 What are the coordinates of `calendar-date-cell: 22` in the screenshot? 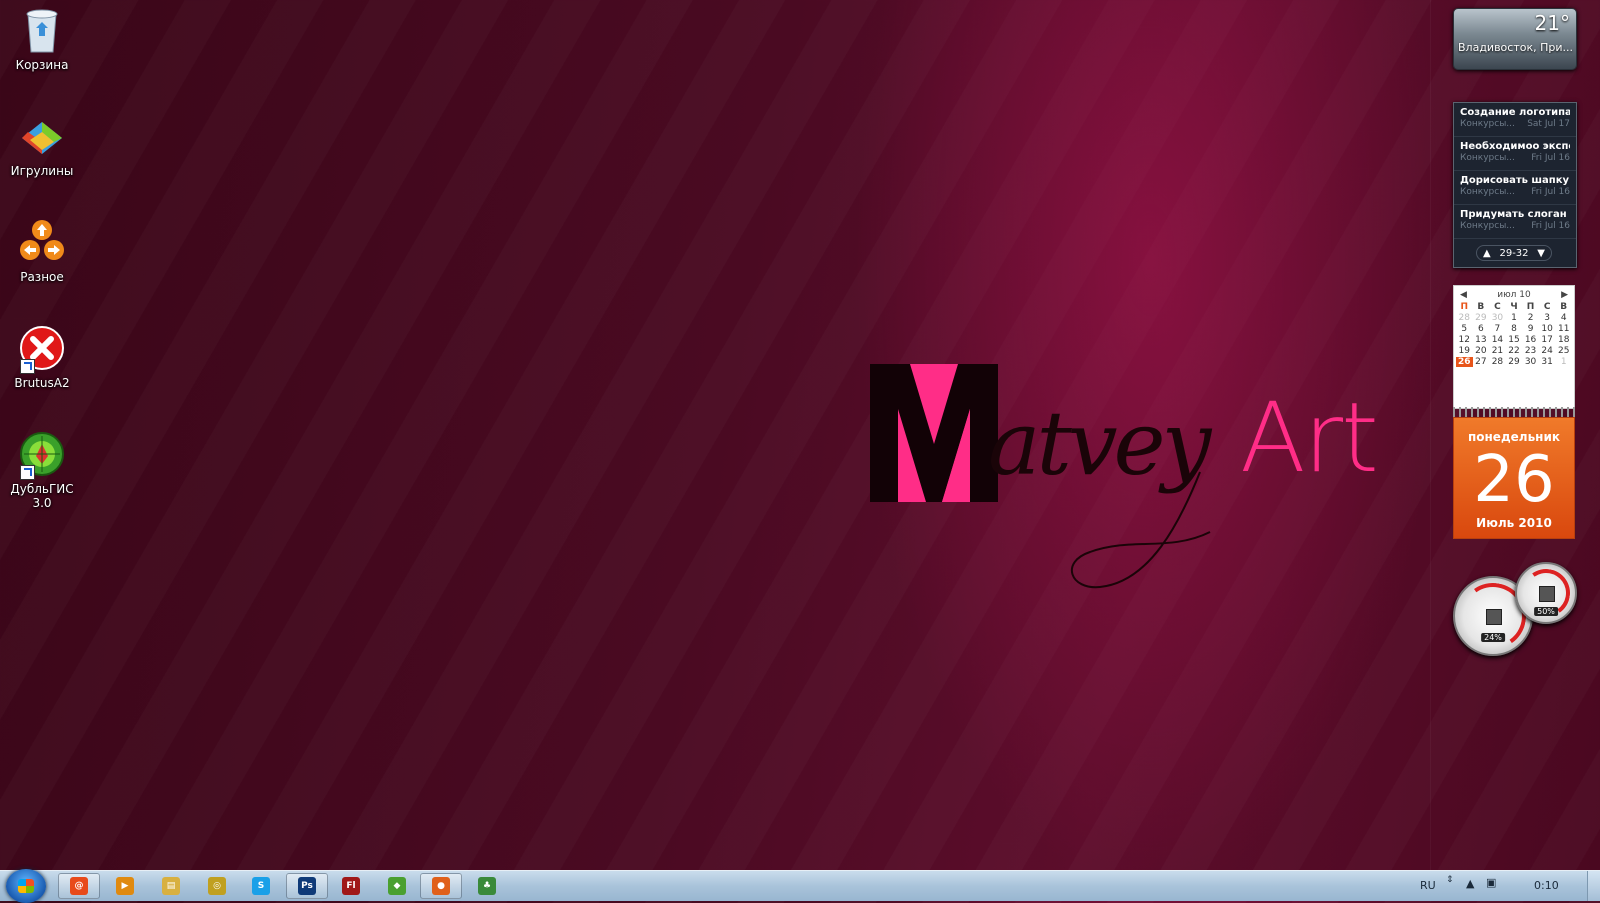 It's located at (1514, 351).